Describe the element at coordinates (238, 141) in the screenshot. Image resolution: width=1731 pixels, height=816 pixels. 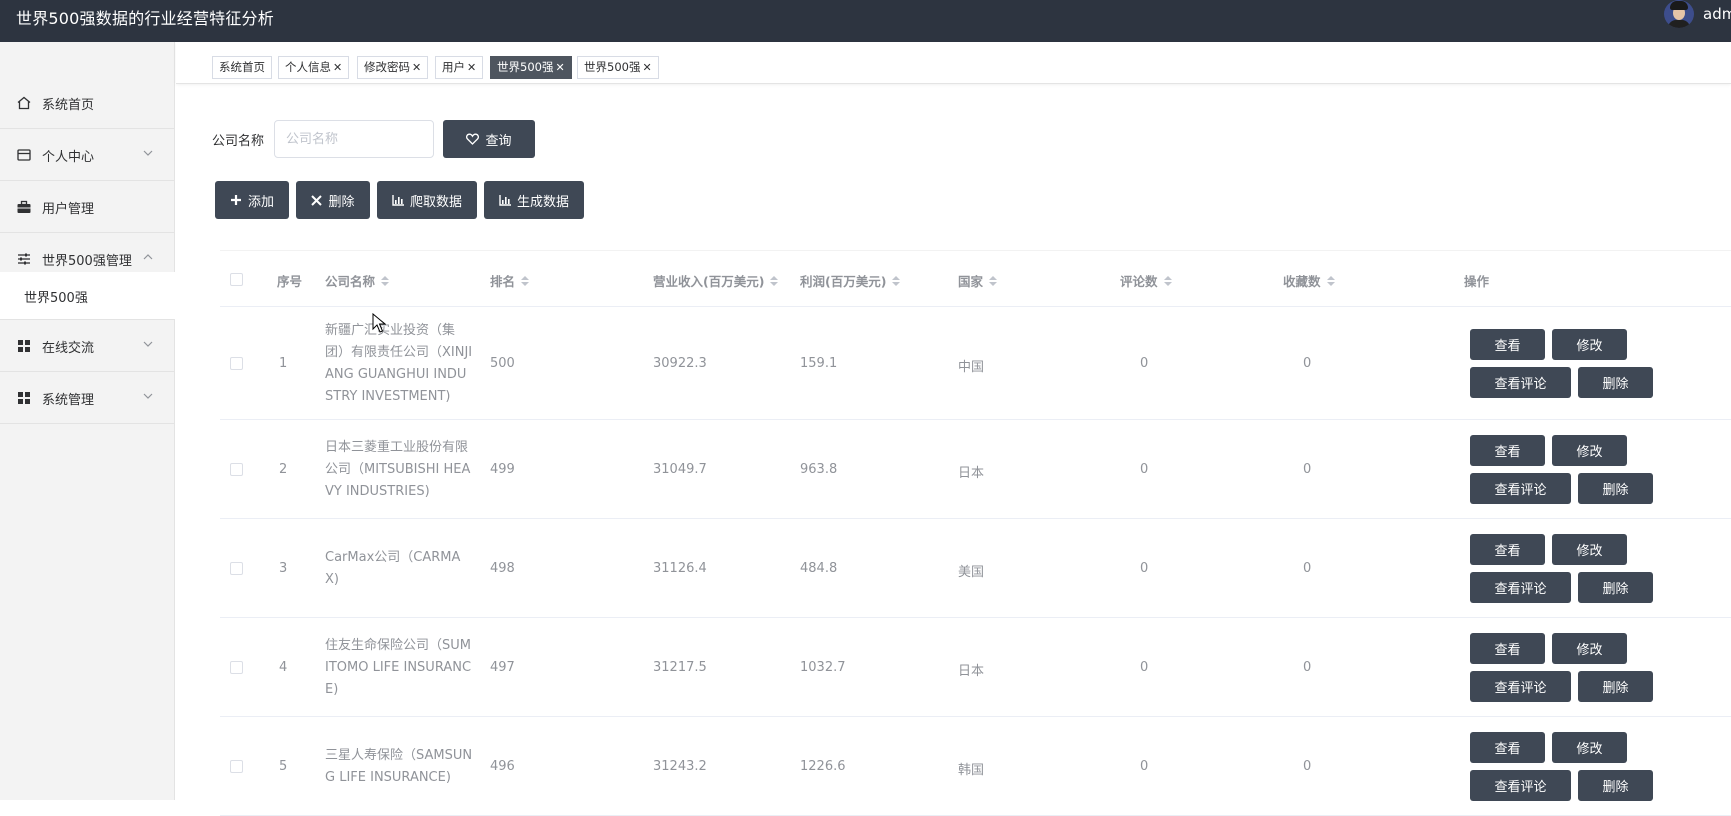
I see `search-label: 公司名称` at that location.